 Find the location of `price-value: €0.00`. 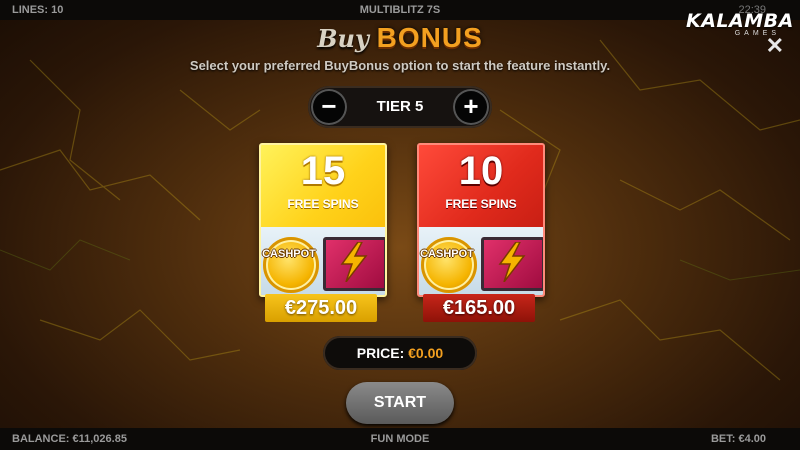

price-value: €0.00 is located at coordinates (426, 353).